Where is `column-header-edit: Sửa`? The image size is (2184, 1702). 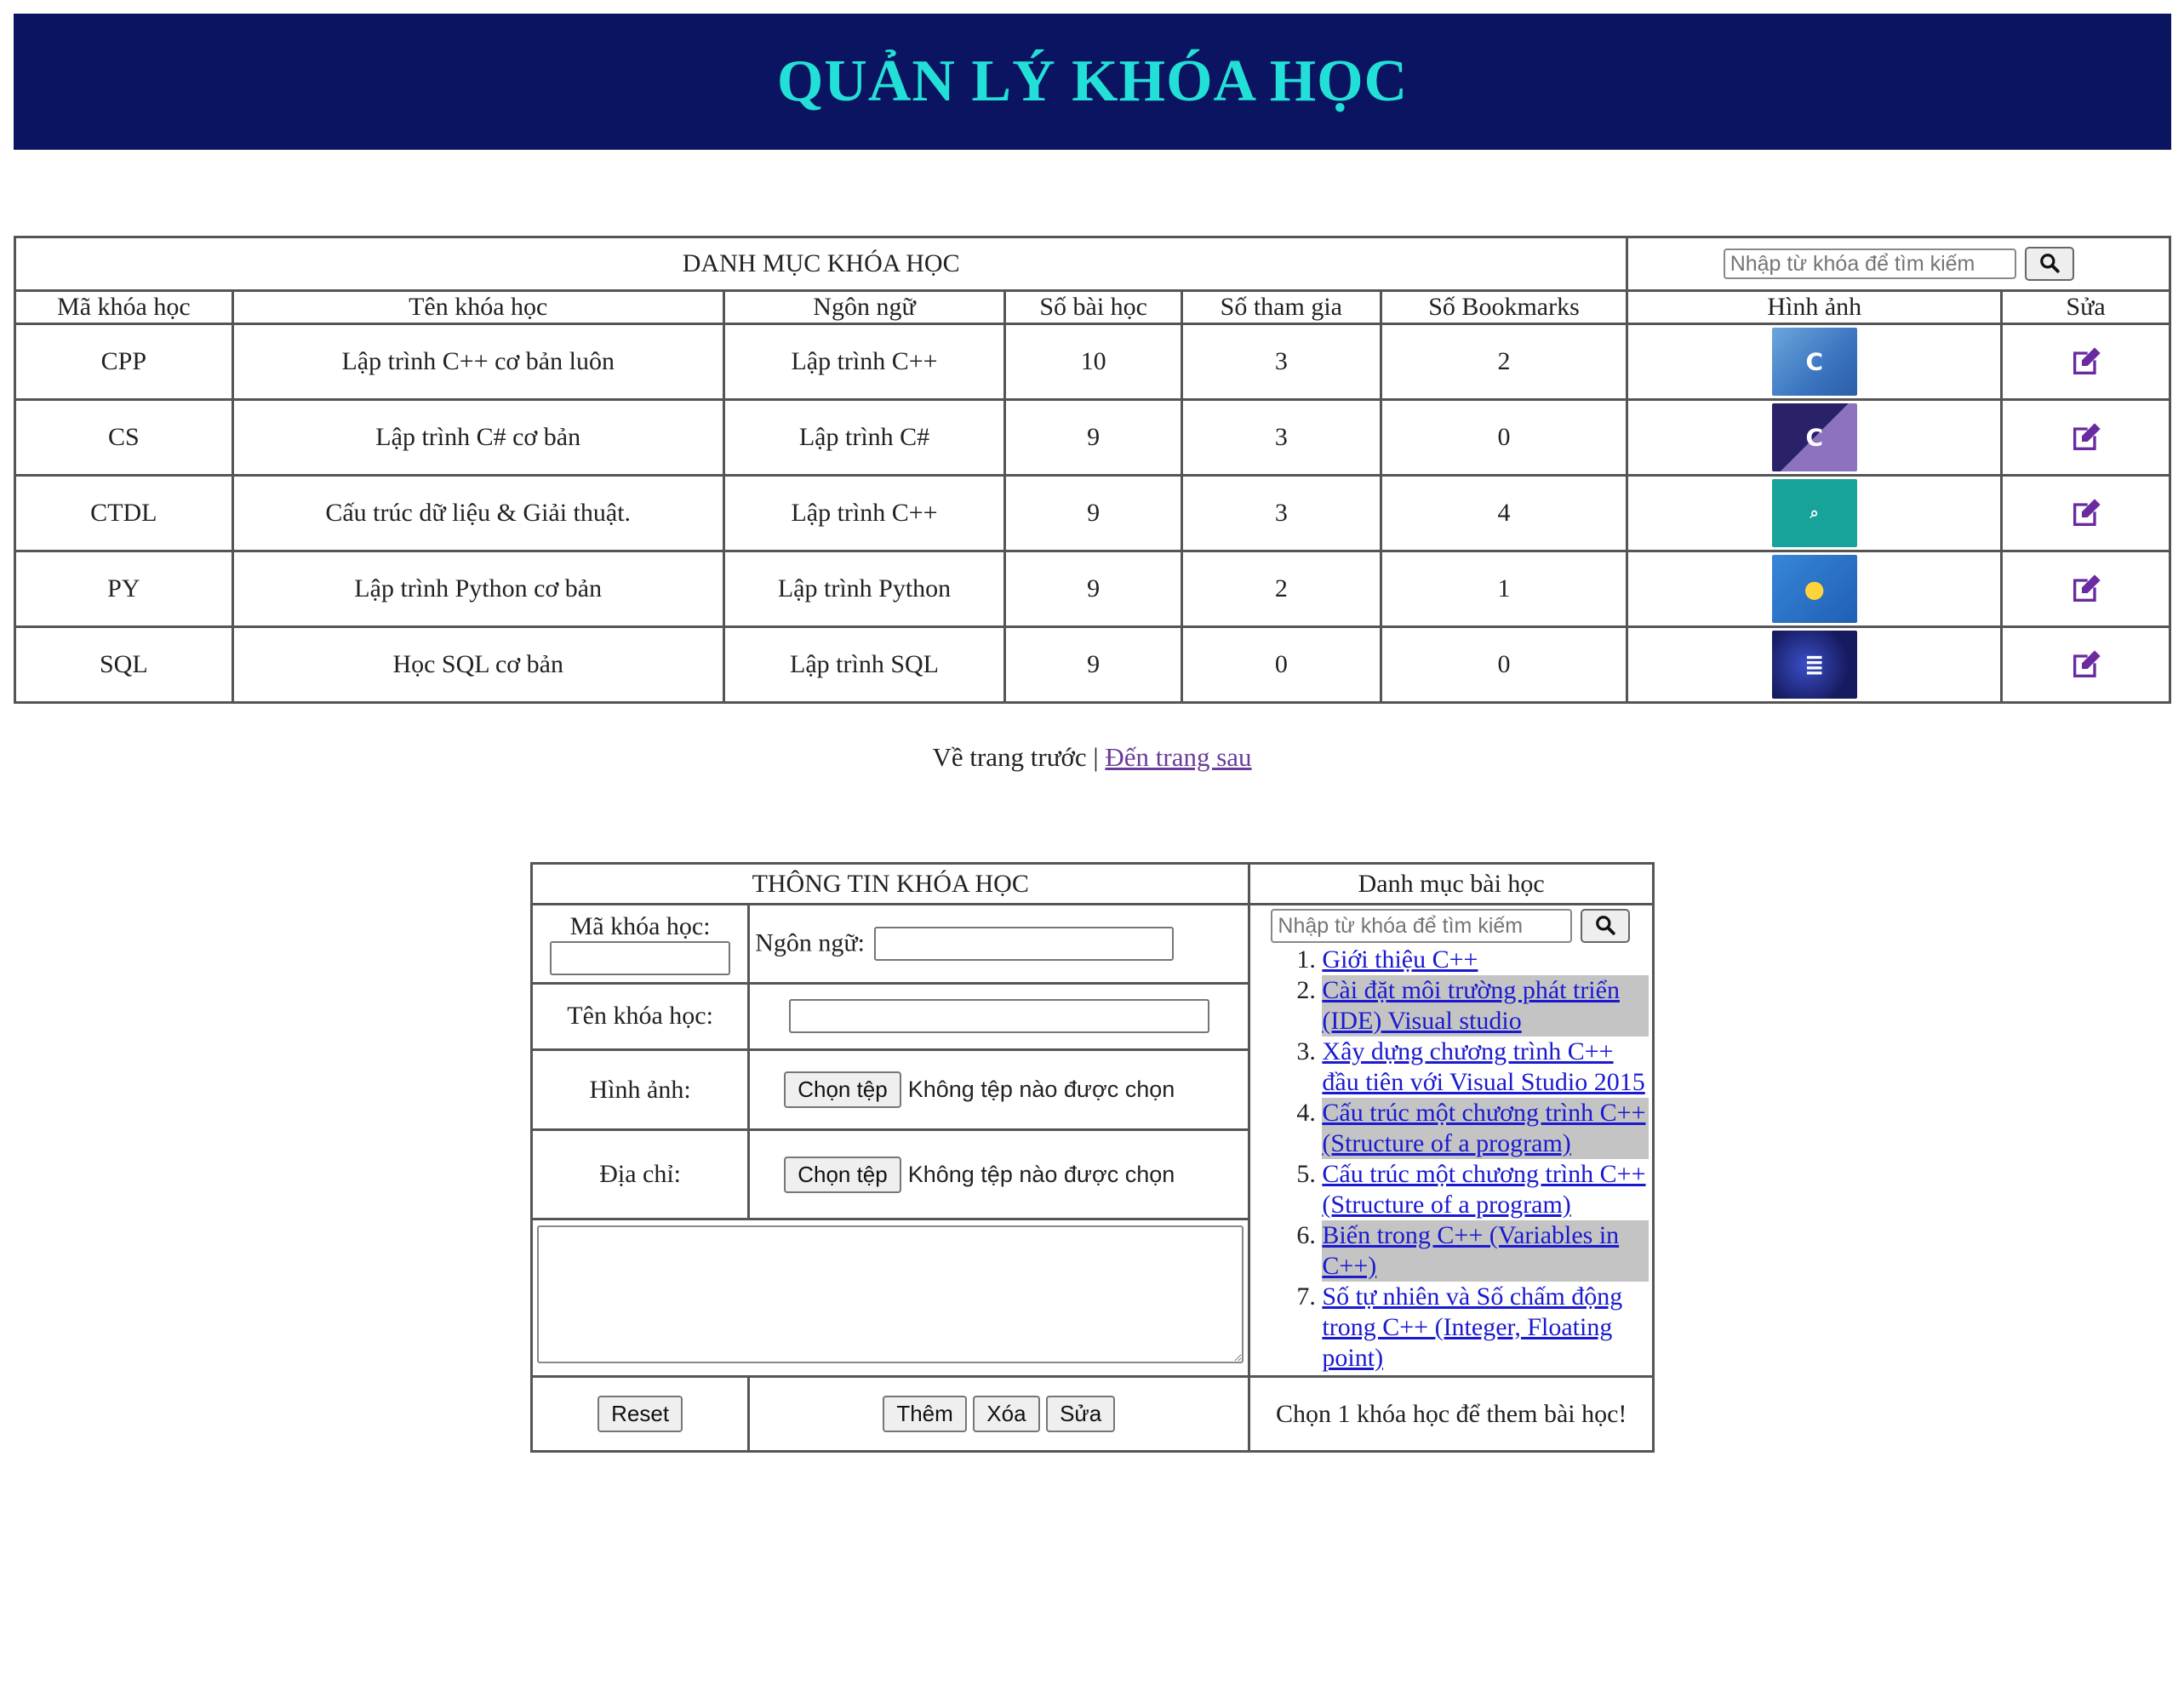
column-header-edit: Sửa is located at coordinates (2085, 307).